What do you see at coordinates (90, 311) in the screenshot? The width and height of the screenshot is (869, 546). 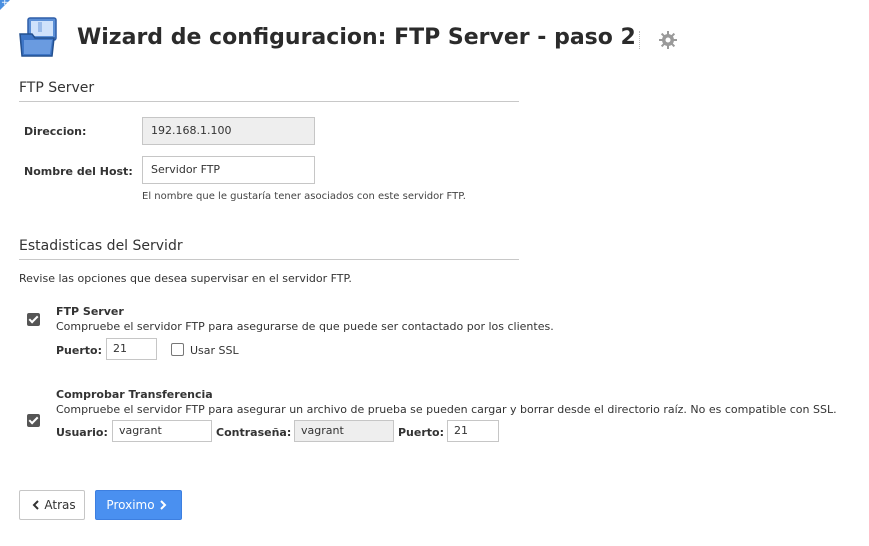 I see `ftp-server-check-title: FTP Server` at bounding box center [90, 311].